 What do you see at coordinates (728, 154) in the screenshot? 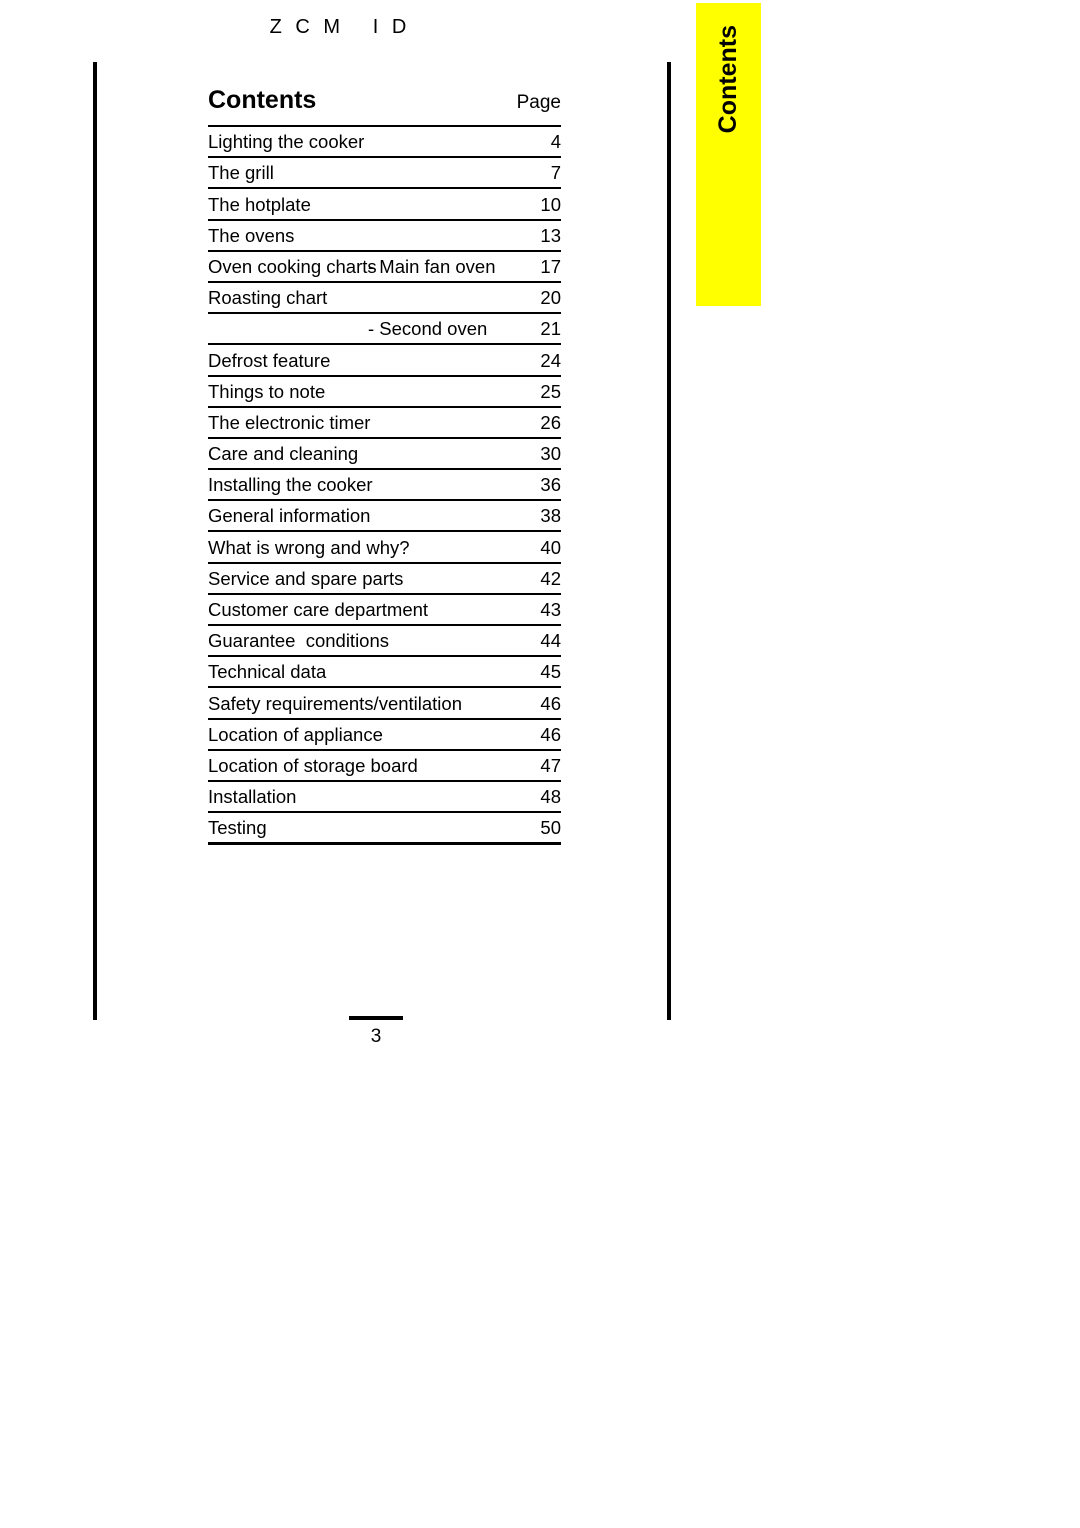
I see `thumb-tab-contents: Contents` at bounding box center [728, 154].